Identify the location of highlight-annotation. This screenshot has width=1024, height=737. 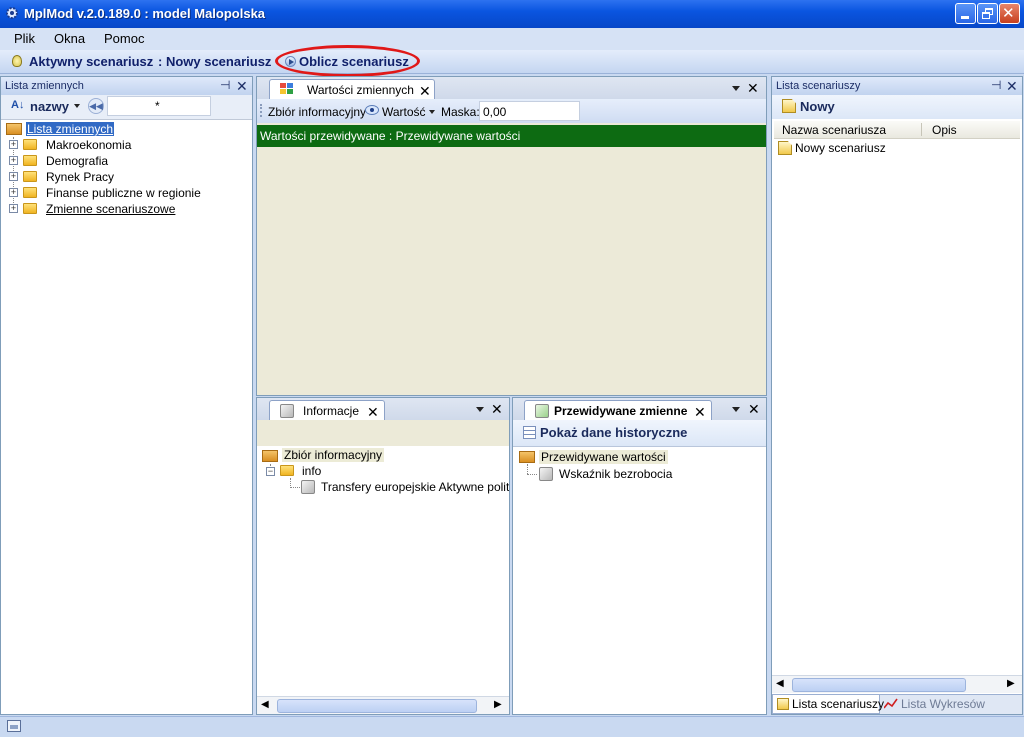
(347, 61).